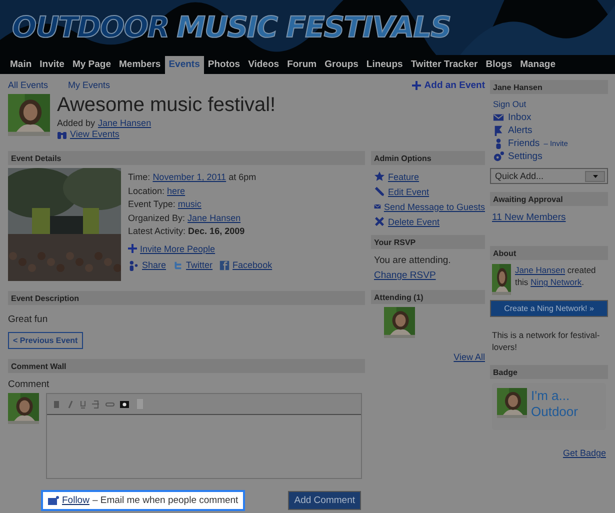 Image resolution: width=615 pixels, height=513 pixels. Describe the element at coordinates (428, 242) in the screenshot. I see `section-header: Your RSVP` at that location.